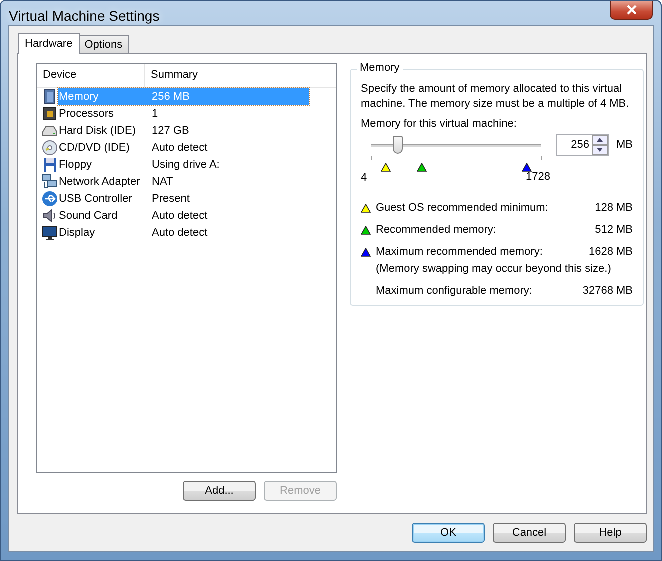 The height and width of the screenshot is (561, 662). I want to click on unit-label: MB, so click(624, 145).